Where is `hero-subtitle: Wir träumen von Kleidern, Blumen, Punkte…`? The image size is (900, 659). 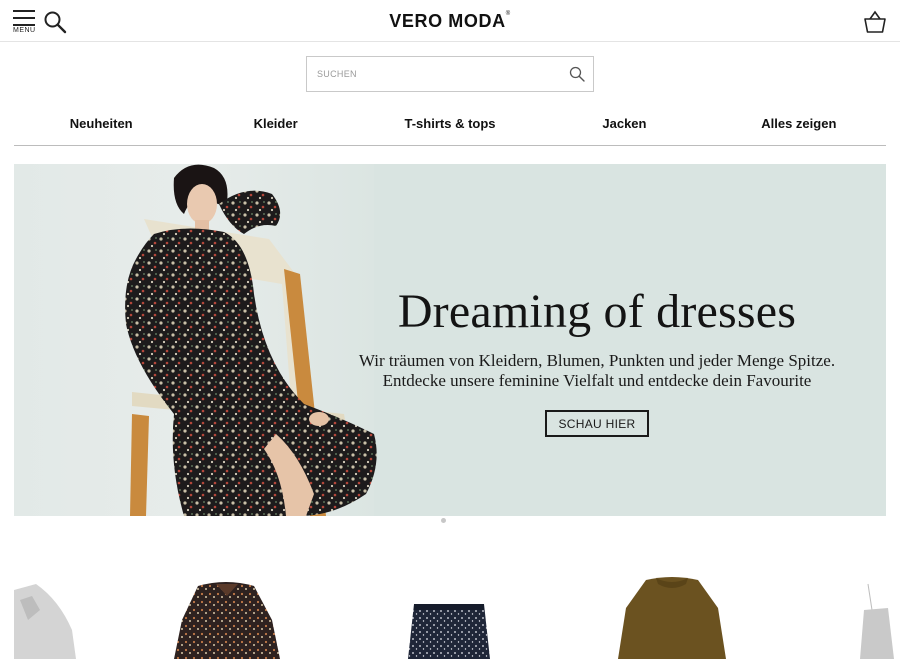 hero-subtitle: Wir träumen von Kleidern, Blumen, Punkte… is located at coordinates (597, 371).